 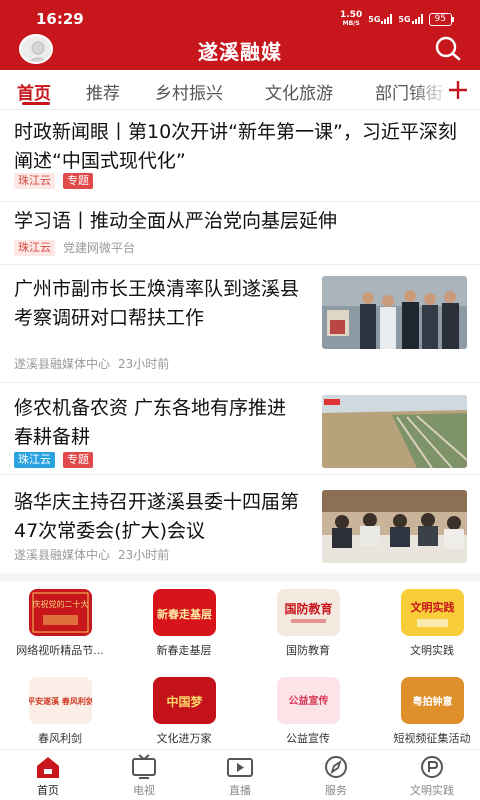 What do you see at coordinates (184, 650) in the screenshot?
I see `grid-label: 新春走基层` at bounding box center [184, 650].